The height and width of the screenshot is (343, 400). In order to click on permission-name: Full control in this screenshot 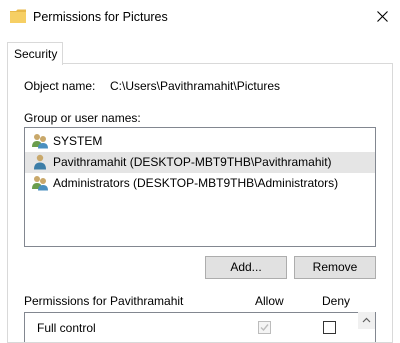, I will do `click(66, 328)`.